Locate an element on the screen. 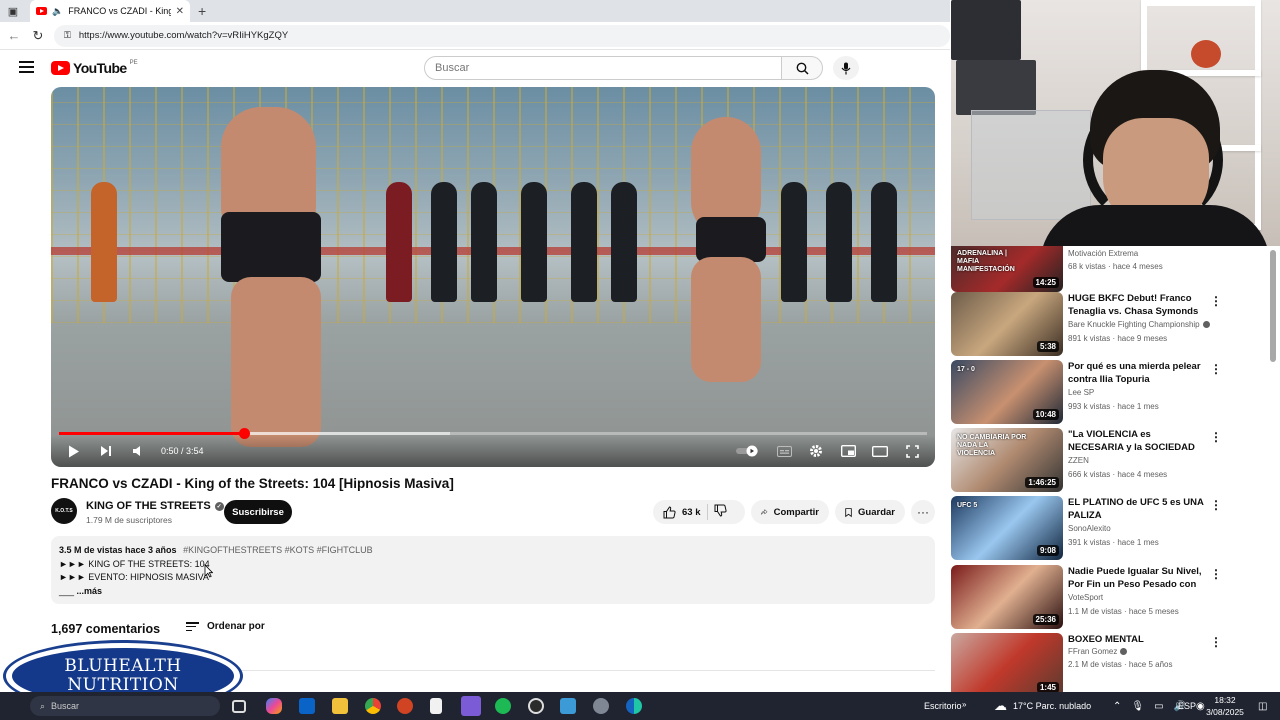 Image resolution: width=1280 pixels, height=720 pixels. recommendation-thumbnail: 17 - 0 10:48 is located at coordinates (1007, 392).